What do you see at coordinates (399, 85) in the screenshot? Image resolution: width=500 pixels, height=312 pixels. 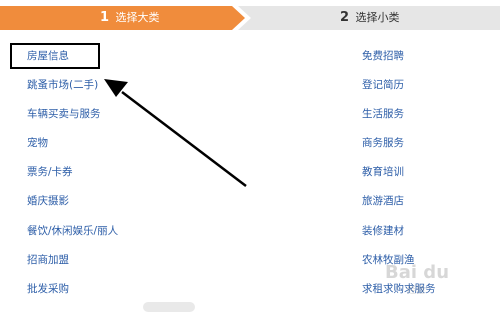 I see `category-register-resume: 登记简历` at bounding box center [399, 85].